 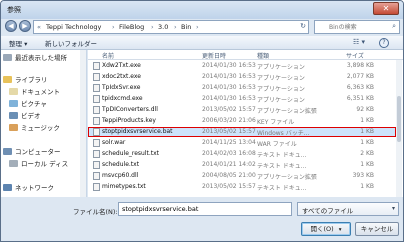 What do you see at coordinates (242, 143) in the screenshot?
I see `file-row: solr.war 2014/11/25 13:04 WAR ファイル 1 KB` at bounding box center [242, 143].